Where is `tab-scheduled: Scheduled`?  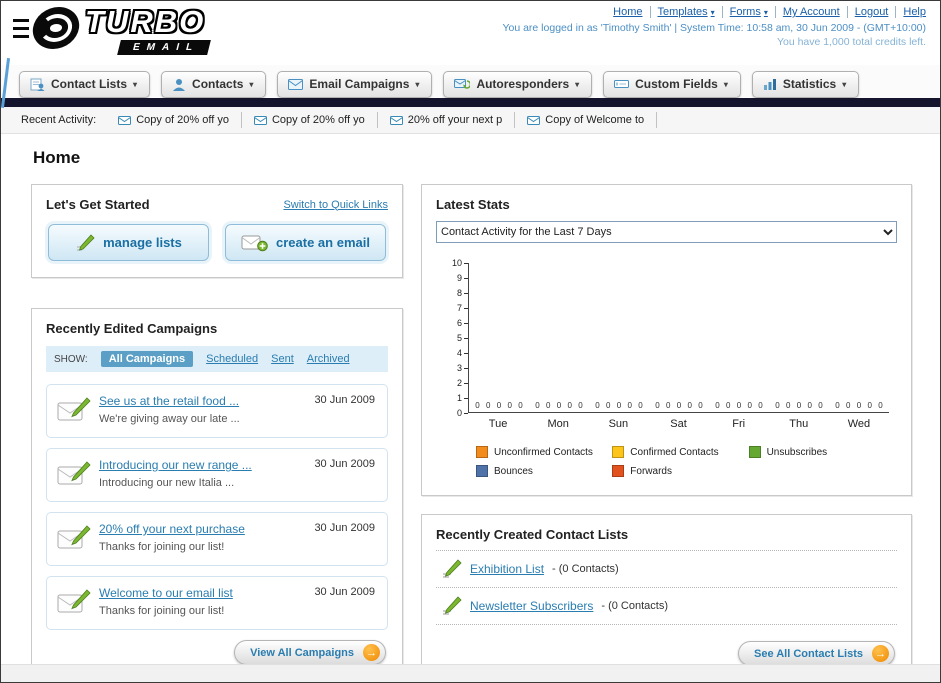 tab-scheduled: Scheduled is located at coordinates (232, 359).